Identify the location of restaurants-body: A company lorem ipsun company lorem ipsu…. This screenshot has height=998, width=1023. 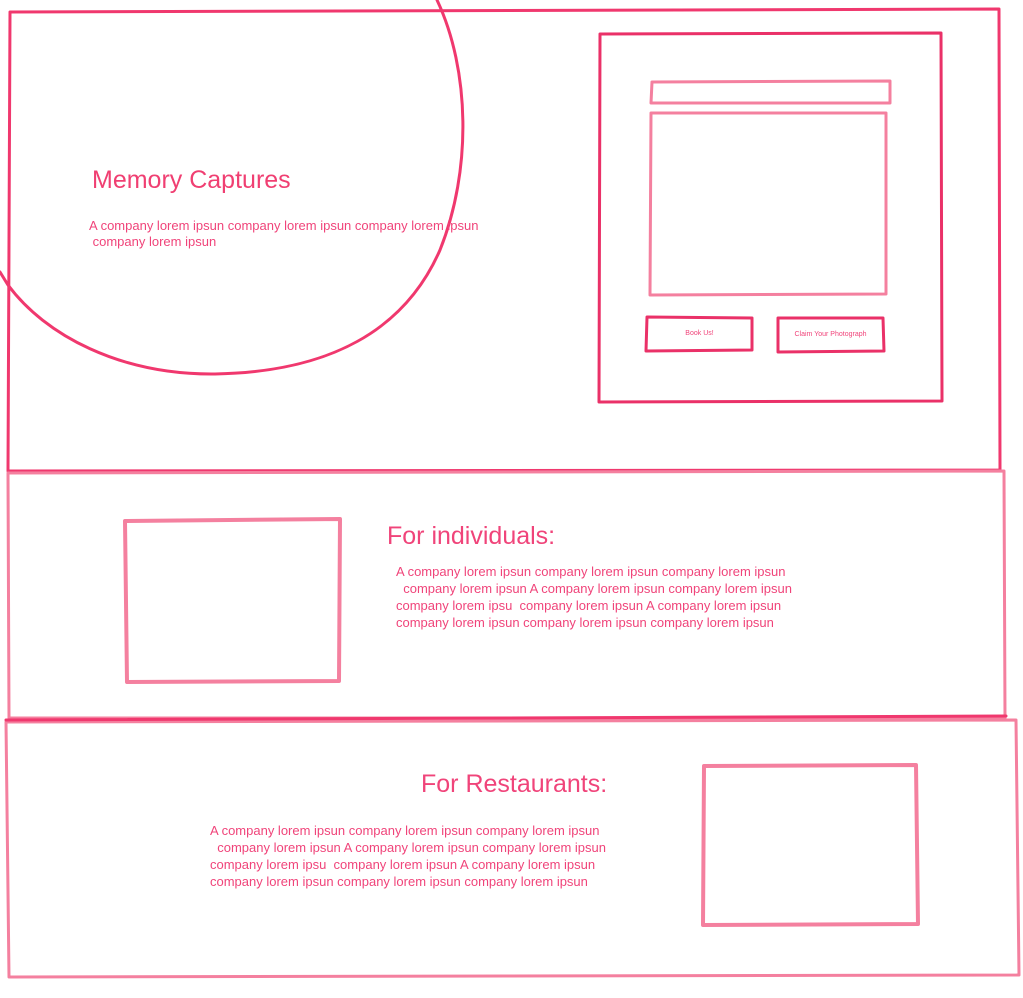
(408, 856).